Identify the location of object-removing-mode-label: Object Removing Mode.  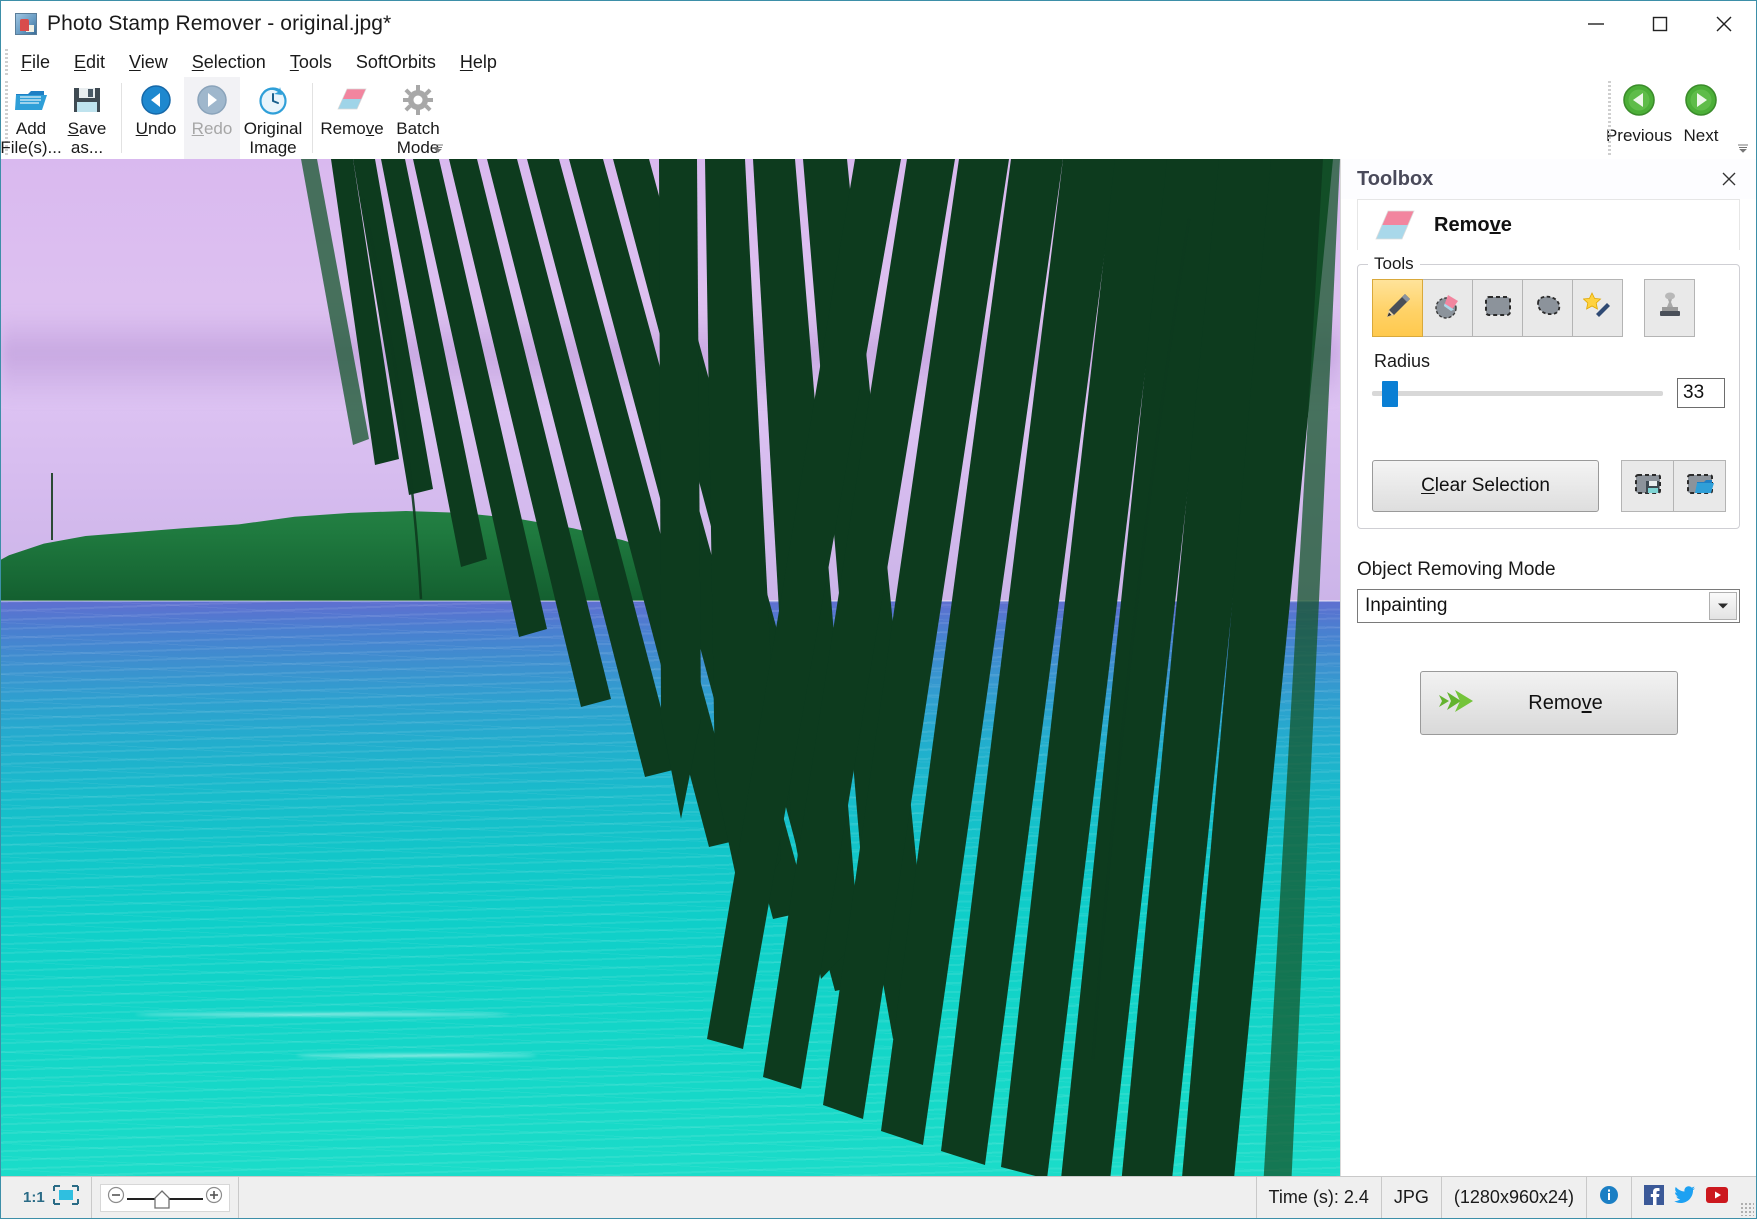
(1456, 569).